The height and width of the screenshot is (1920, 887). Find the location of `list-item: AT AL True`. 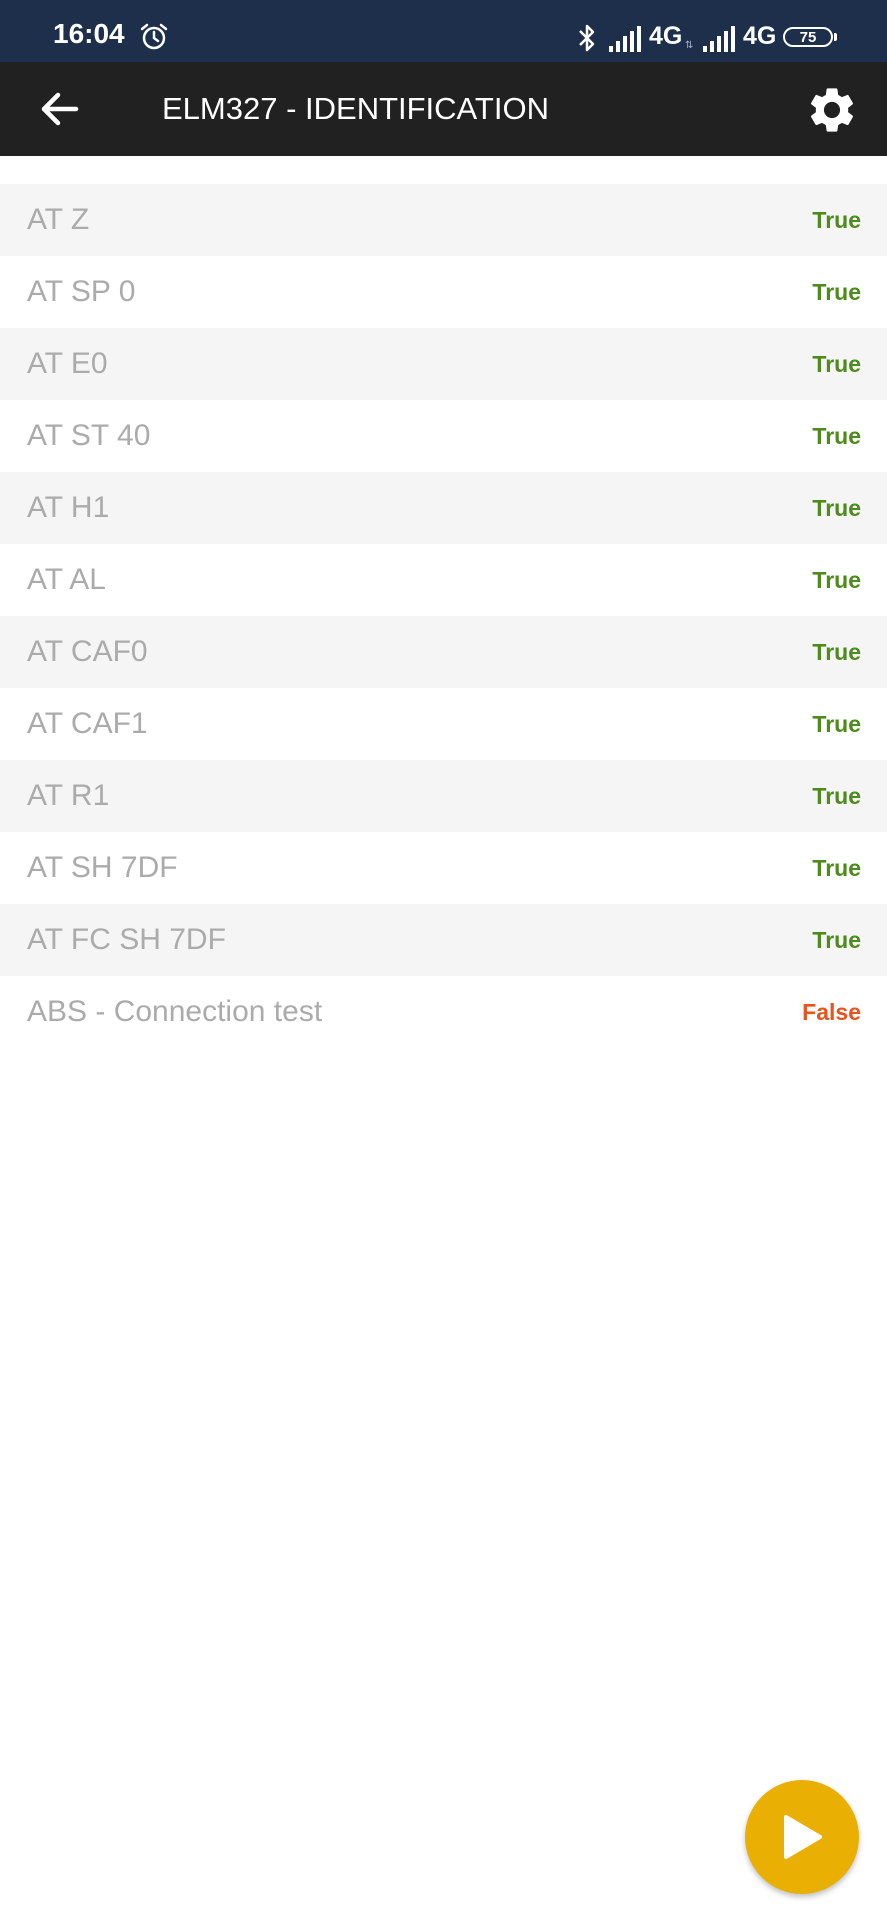

list-item: AT AL True is located at coordinates (443, 580).